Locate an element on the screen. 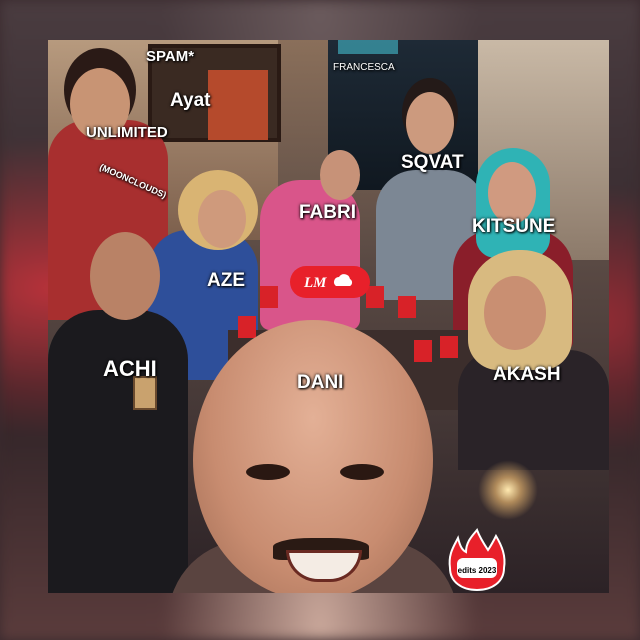 The image size is (640, 640). person-achi-body is located at coordinates (118, 451).